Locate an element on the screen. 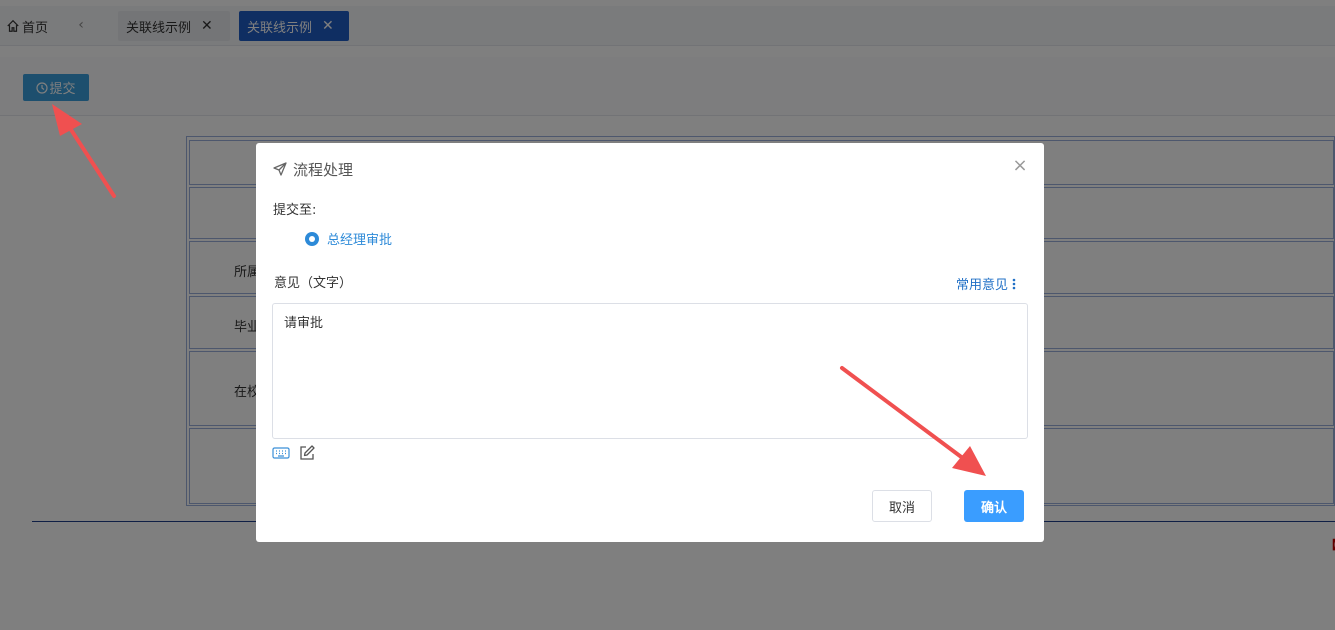  common-opinion-link: 常用意见 is located at coordinates (986, 283).